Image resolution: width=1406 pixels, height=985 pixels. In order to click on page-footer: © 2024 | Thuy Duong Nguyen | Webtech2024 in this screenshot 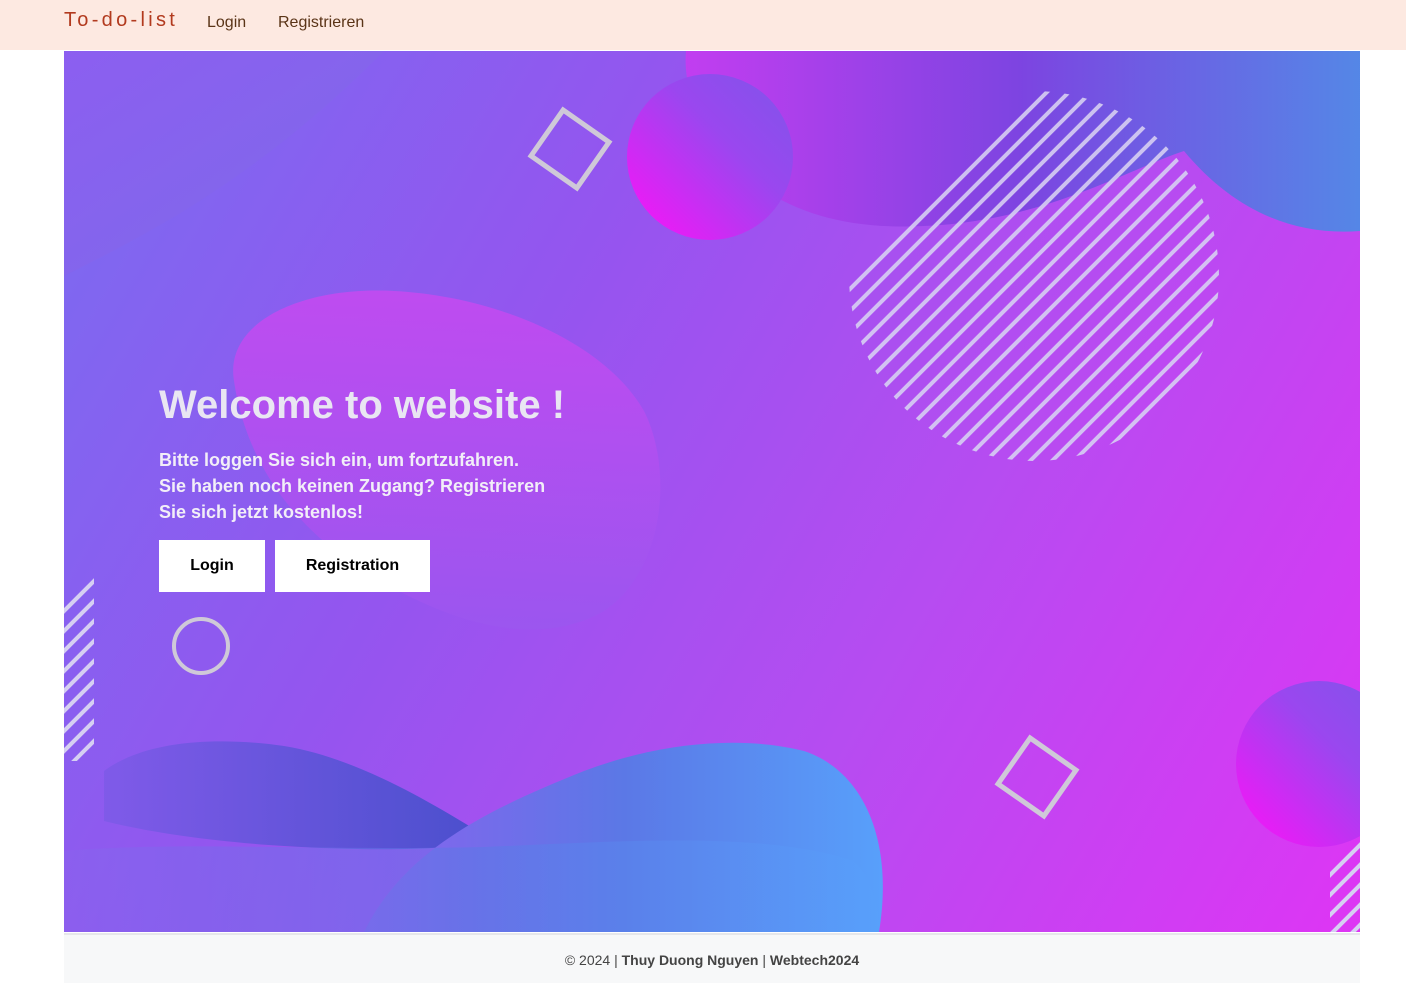, I will do `click(712, 958)`.